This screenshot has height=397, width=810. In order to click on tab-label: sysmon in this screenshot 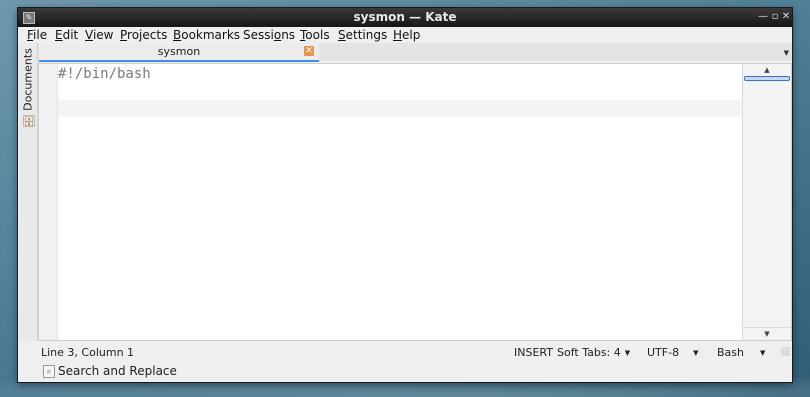, I will do `click(179, 51)`.